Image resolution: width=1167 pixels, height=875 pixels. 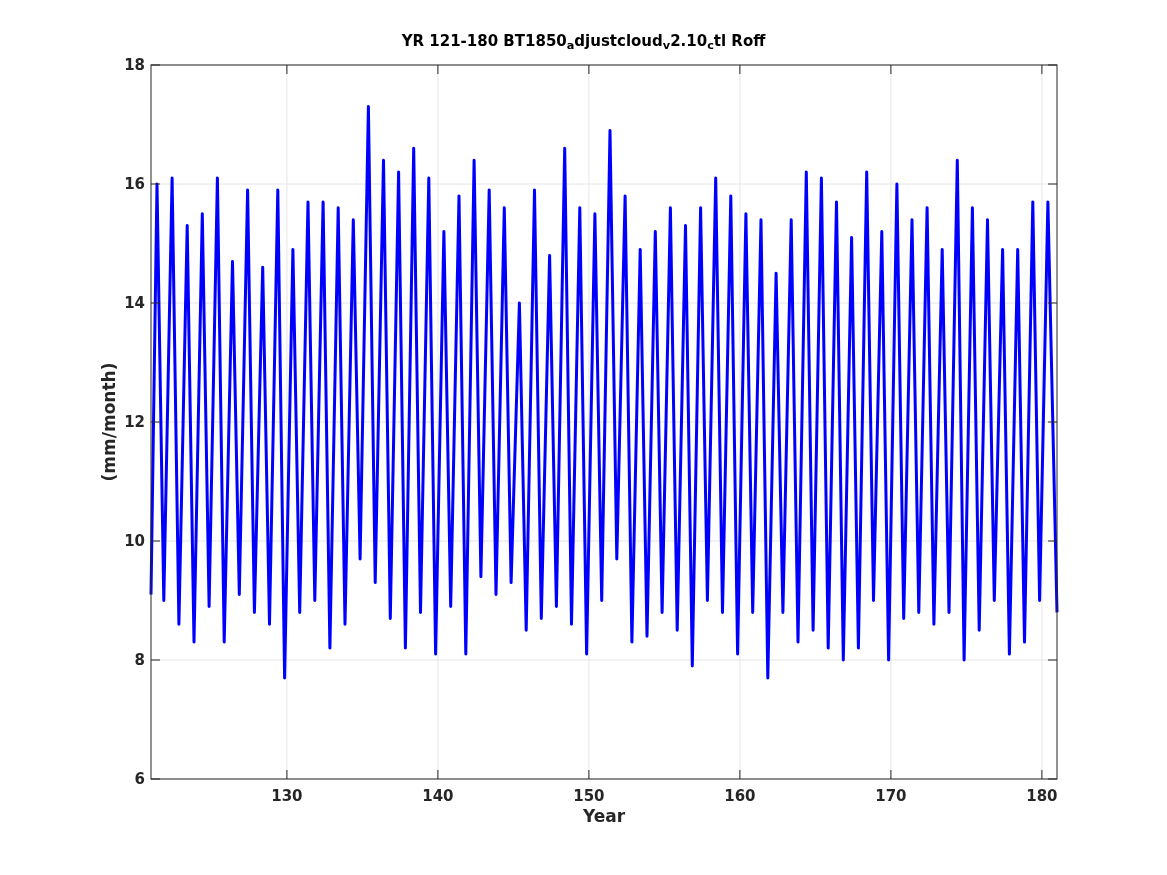 I want to click on chart-title: YR 121-180 BT1850$_{a}$djustcloud$_{v}$2.10$_{c}$tl Roff, so click(x=583, y=42).